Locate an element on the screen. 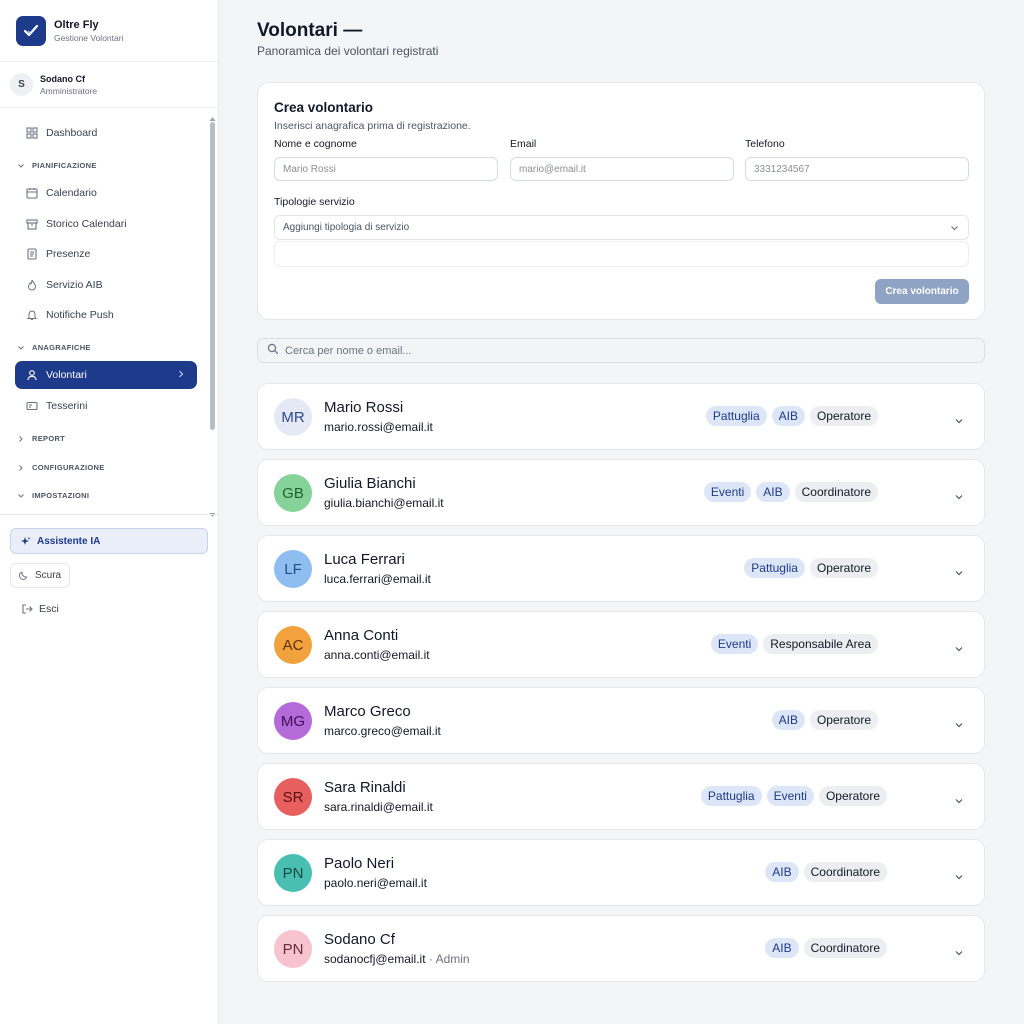  volunteer-name: Sodano Cf is located at coordinates (359, 939).